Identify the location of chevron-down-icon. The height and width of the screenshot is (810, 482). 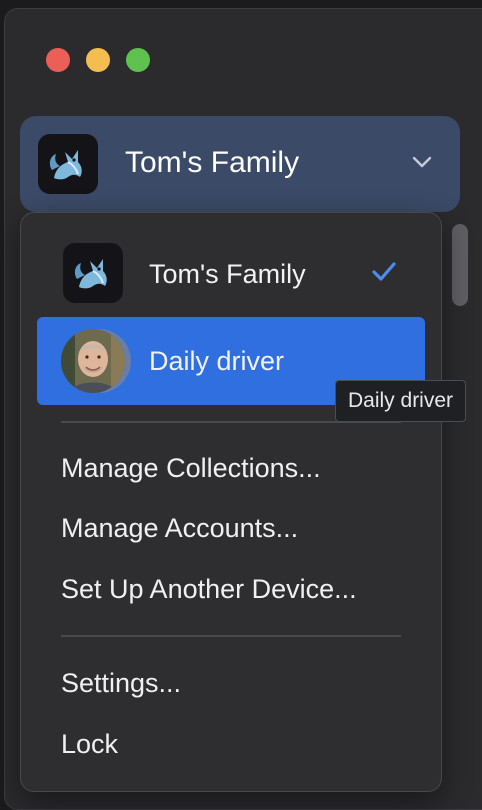
(422, 162).